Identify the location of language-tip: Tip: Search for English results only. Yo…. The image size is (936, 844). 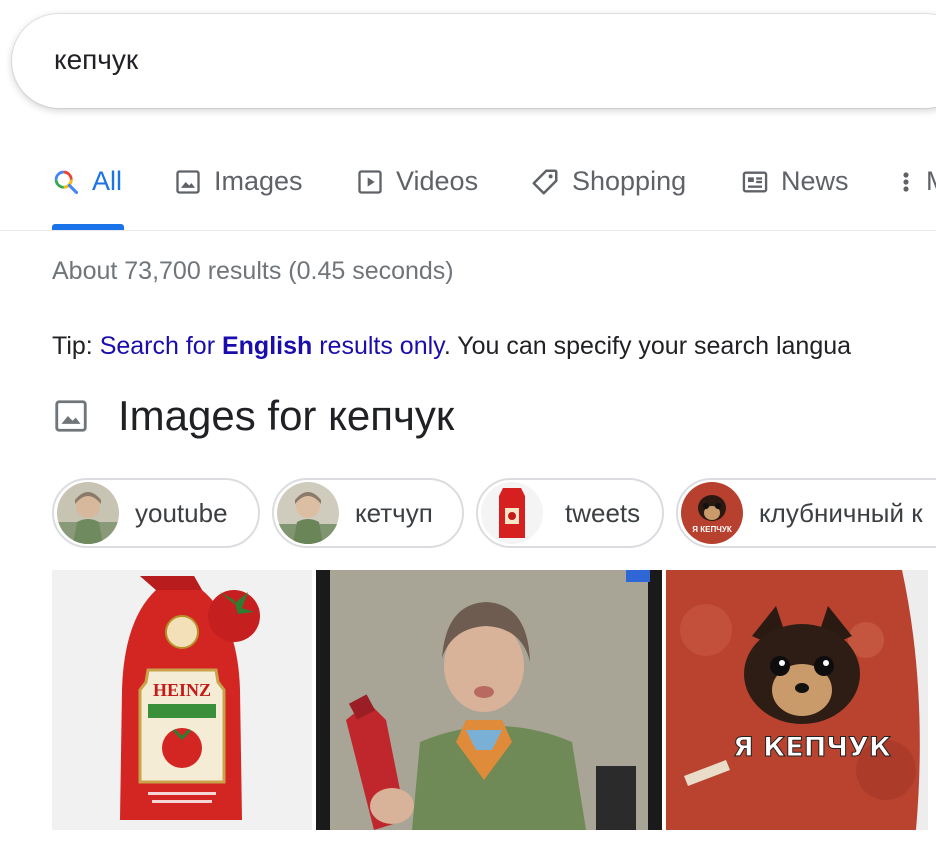
(451, 346).